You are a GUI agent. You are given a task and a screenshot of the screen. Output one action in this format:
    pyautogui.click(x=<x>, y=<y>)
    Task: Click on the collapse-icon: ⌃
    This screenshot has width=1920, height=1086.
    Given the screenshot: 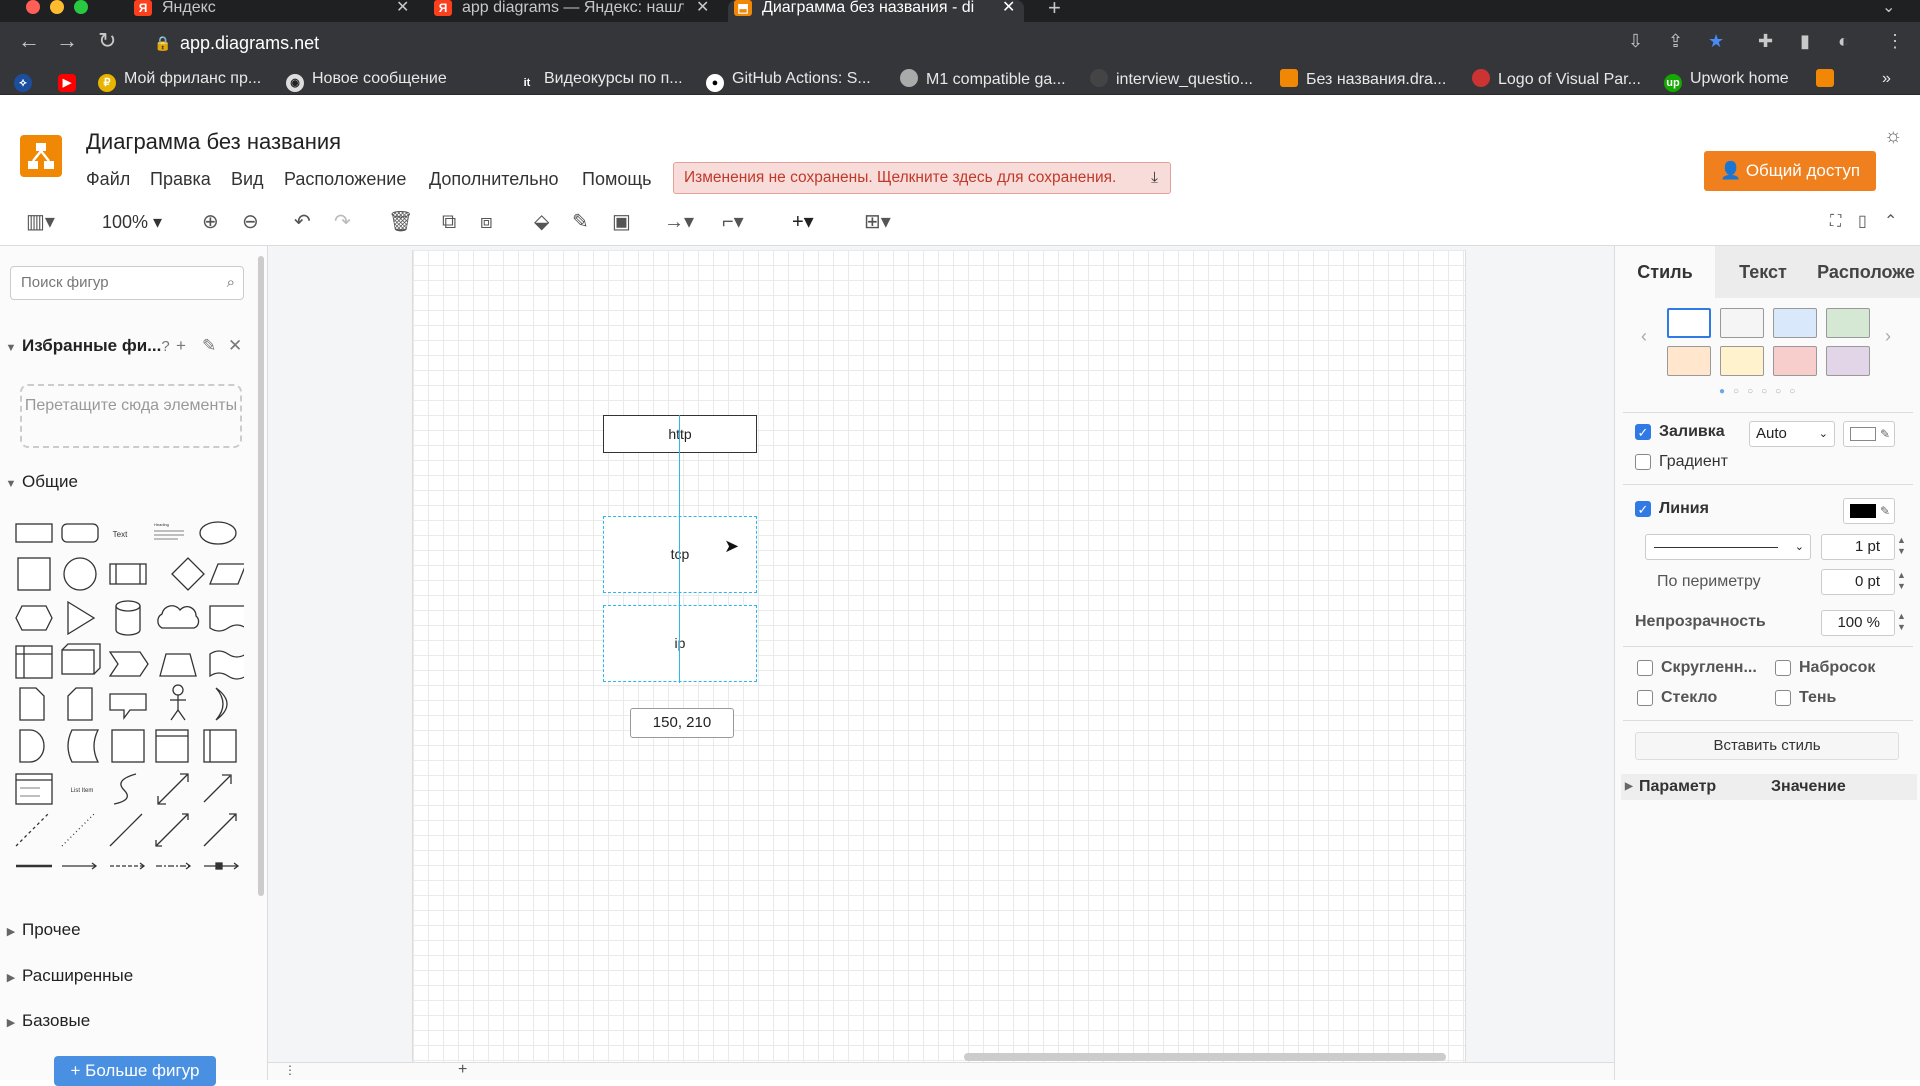 What is the action you would take?
    pyautogui.click(x=1890, y=222)
    